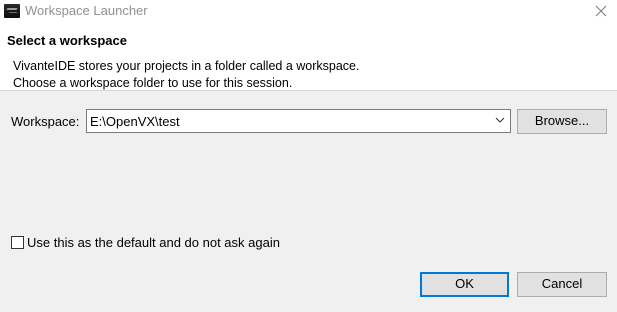 The image size is (617, 312). Describe the element at coordinates (464, 284) in the screenshot. I see `ok-button: OK` at that location.